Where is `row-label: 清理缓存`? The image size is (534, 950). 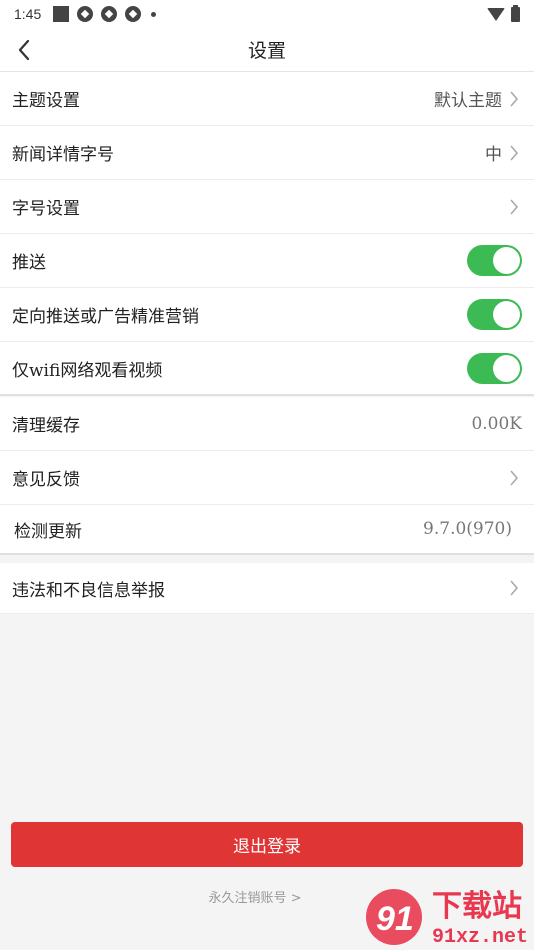
row-label: 清理缓存 is located at coordinates (46, 426).